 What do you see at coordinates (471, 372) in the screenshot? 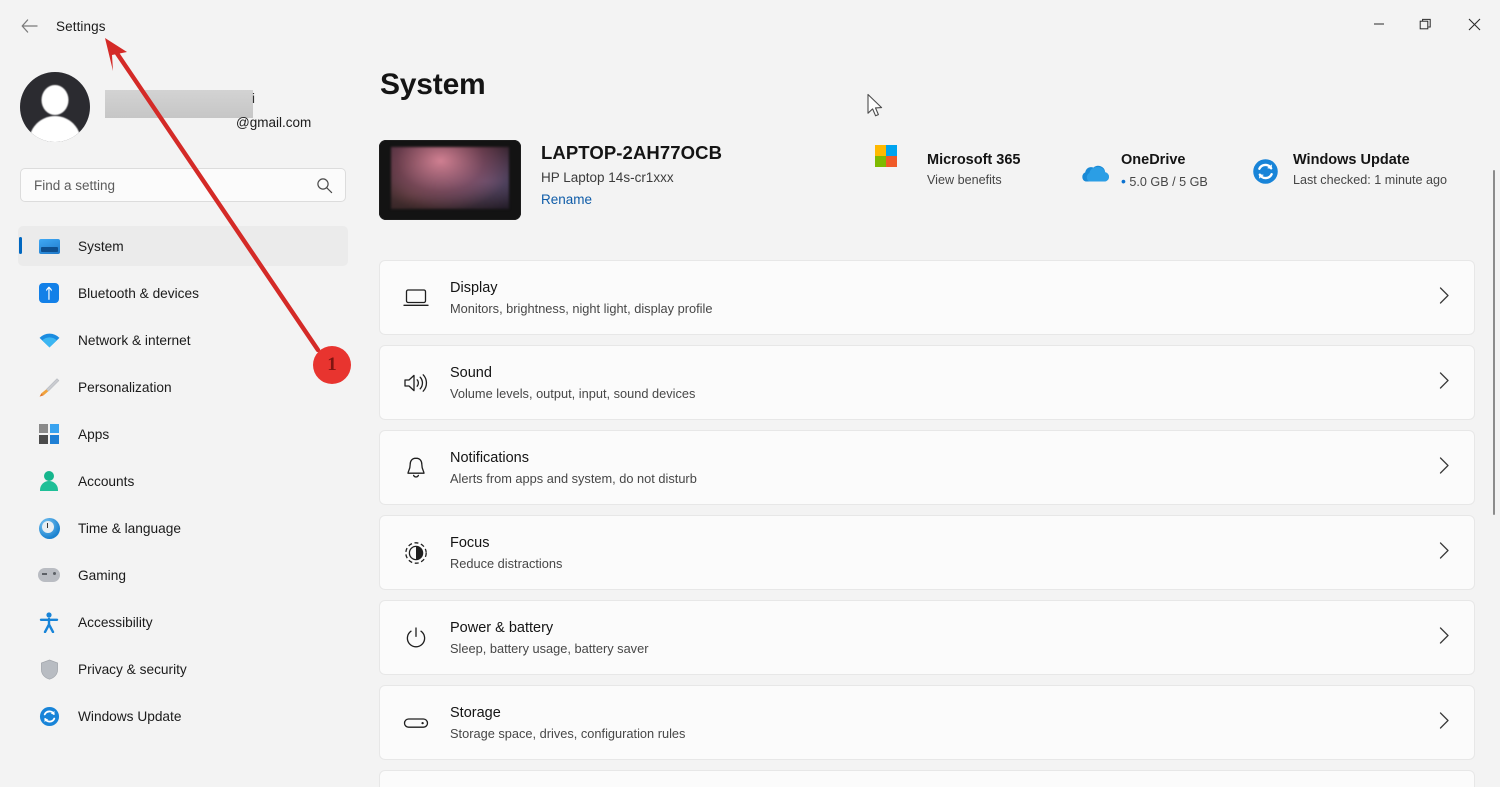
I see `card-title: Sound` at bounding box center [471, 372].